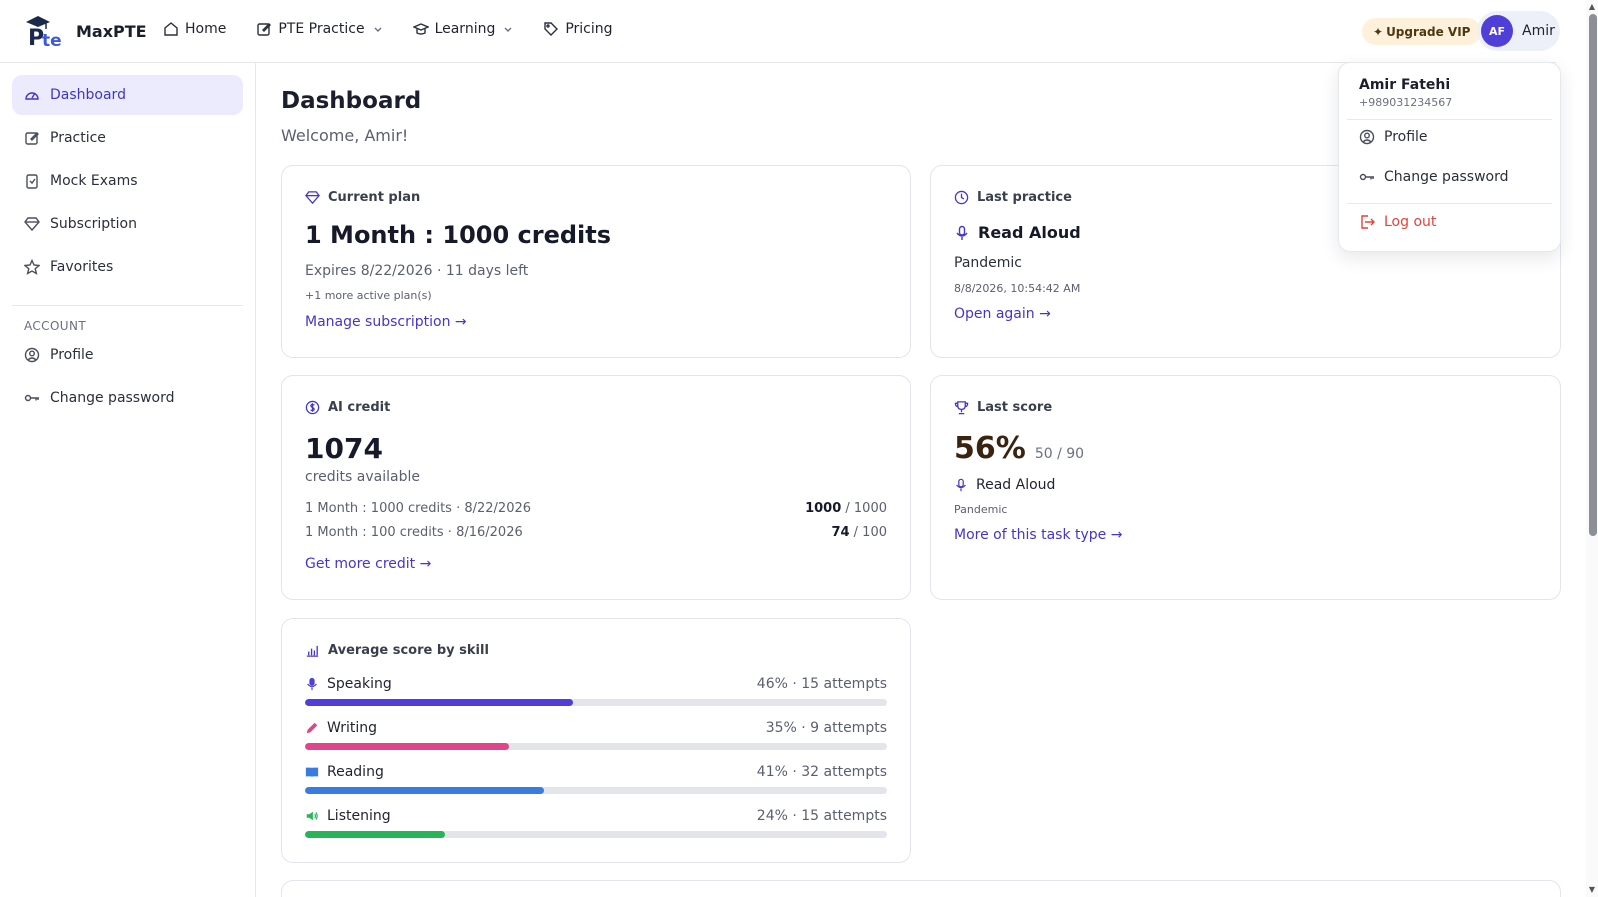 This screenshot has height=897, width=1598. Describe the element at coordinates (112, 398) in the screenshot. I see `sidebar-item-label: Change password` at that location.